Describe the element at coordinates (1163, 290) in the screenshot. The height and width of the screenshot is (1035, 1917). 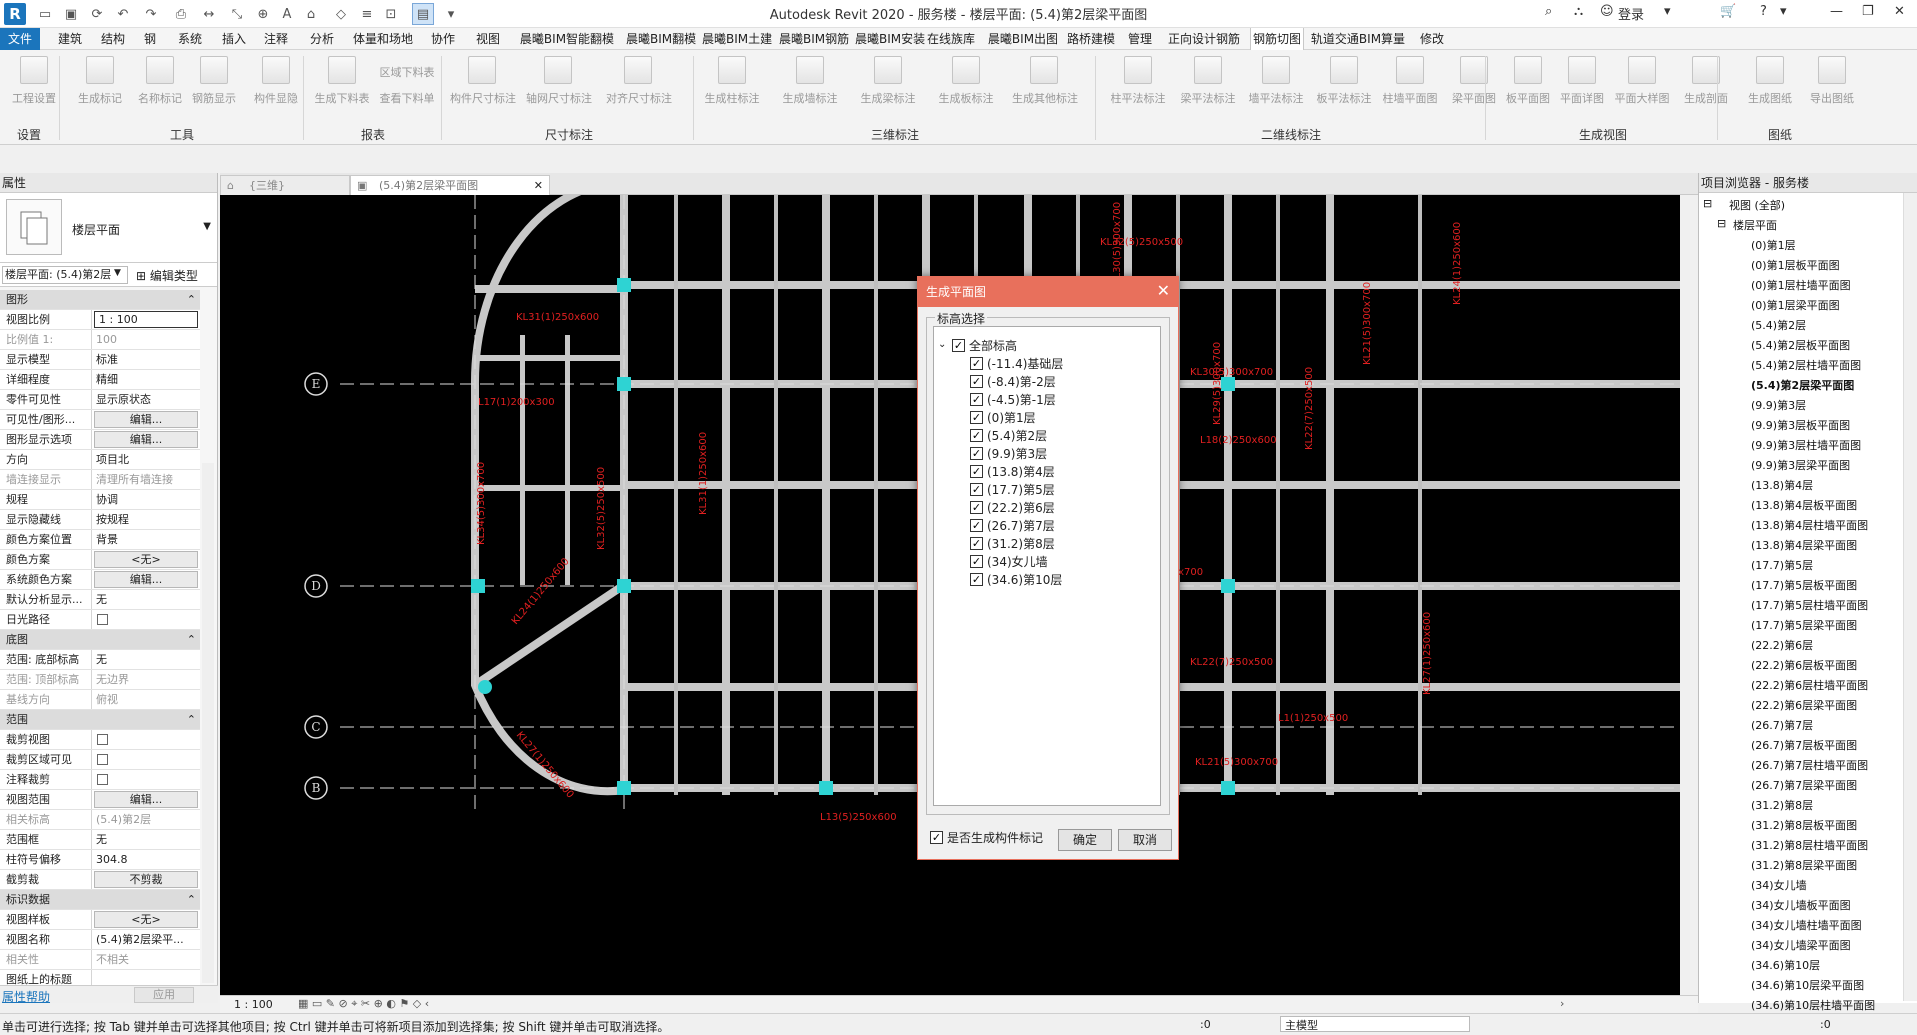
I see `dialog-close-icon: ✕` at that location.